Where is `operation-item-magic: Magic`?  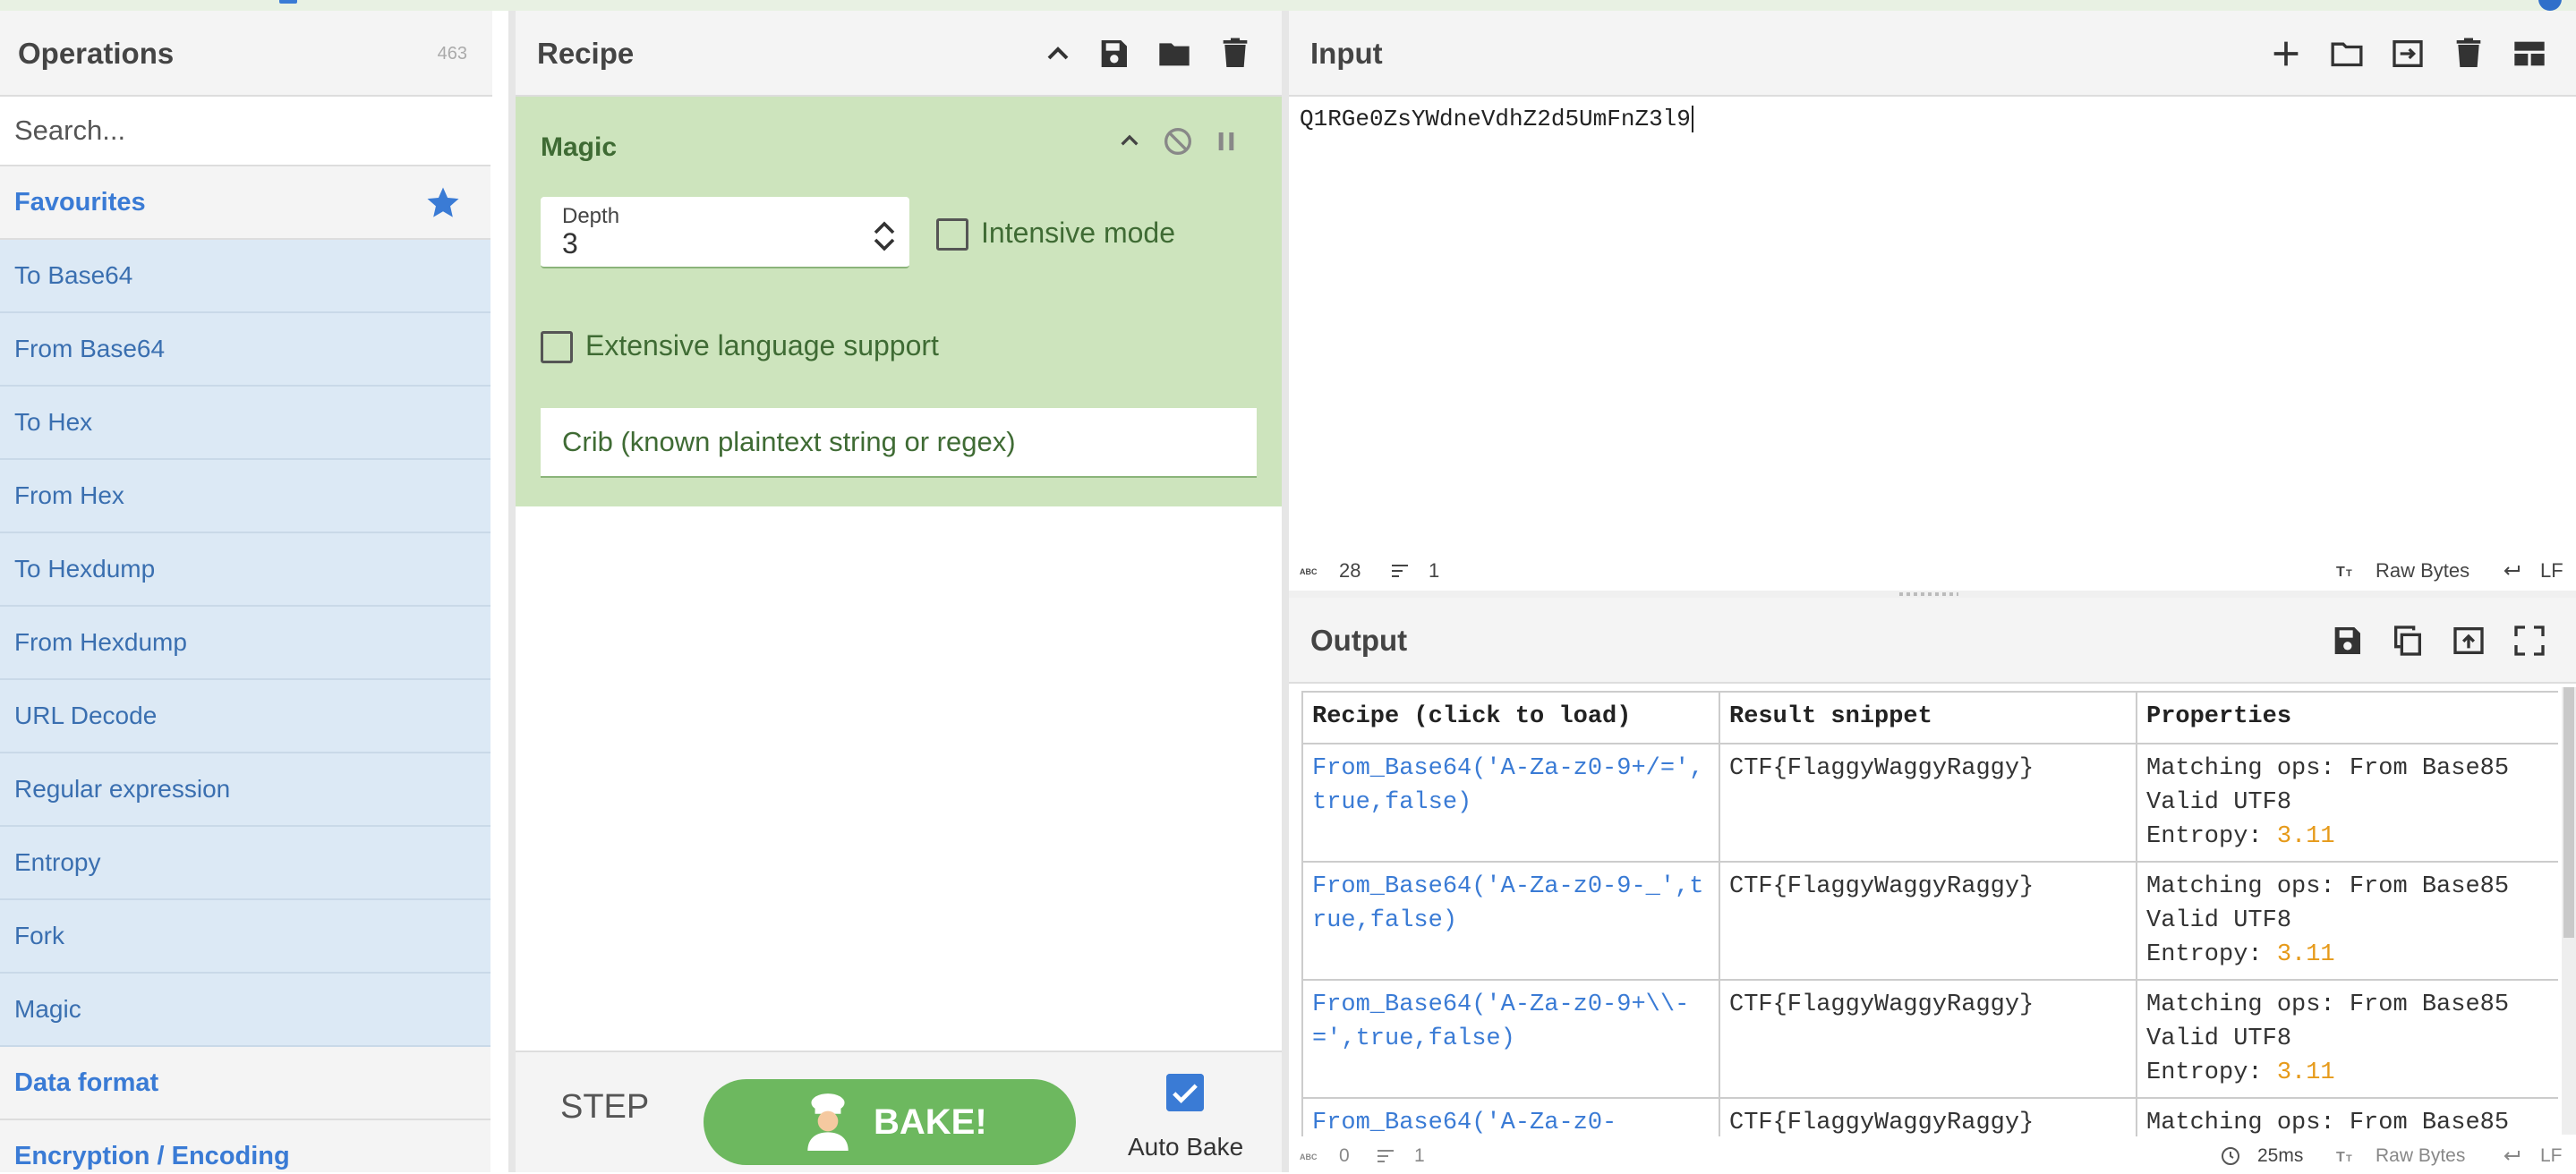 operation-item-magic: Magic is located at coordinates (245, 1010).